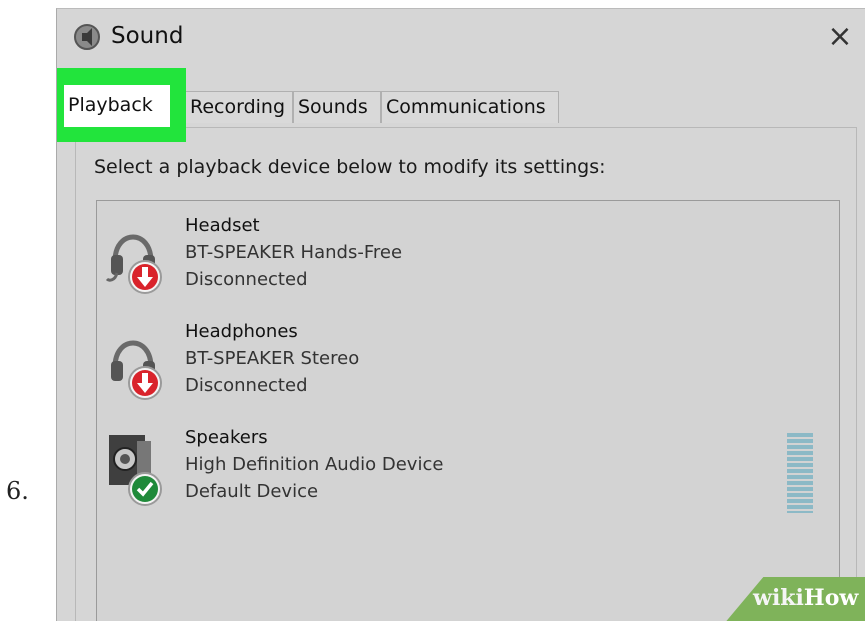 This screenshot has width=865, height=621. What do you see at coordinates (314, 464) in the screenshot?
I see `device-description: High Definition Audio Device` at bounding box center [314, 464].